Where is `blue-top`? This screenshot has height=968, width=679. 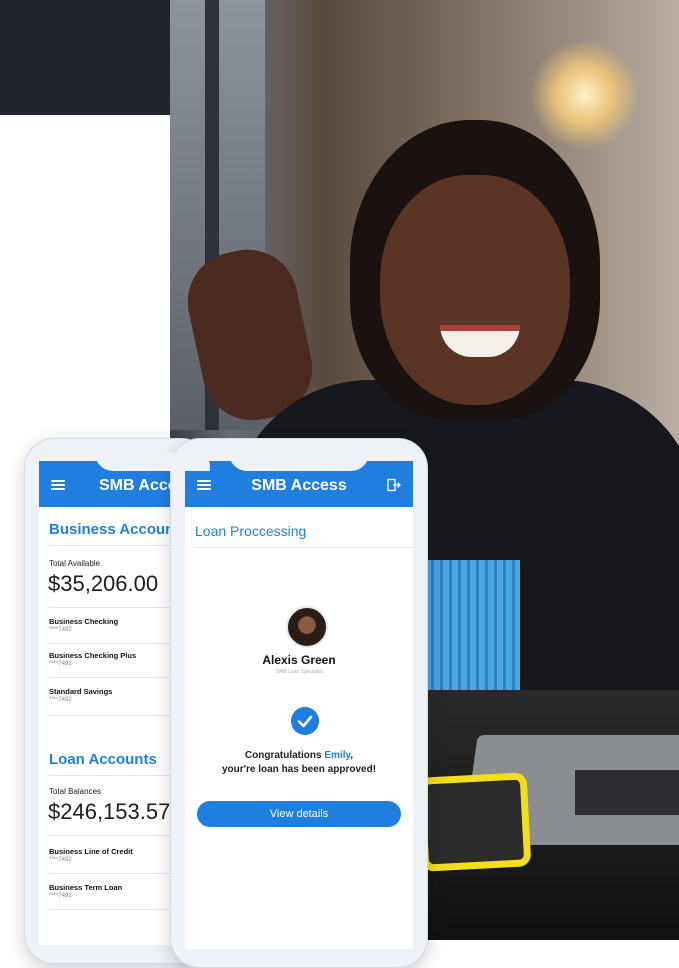
blue-top is located at coordinates (472, 630).